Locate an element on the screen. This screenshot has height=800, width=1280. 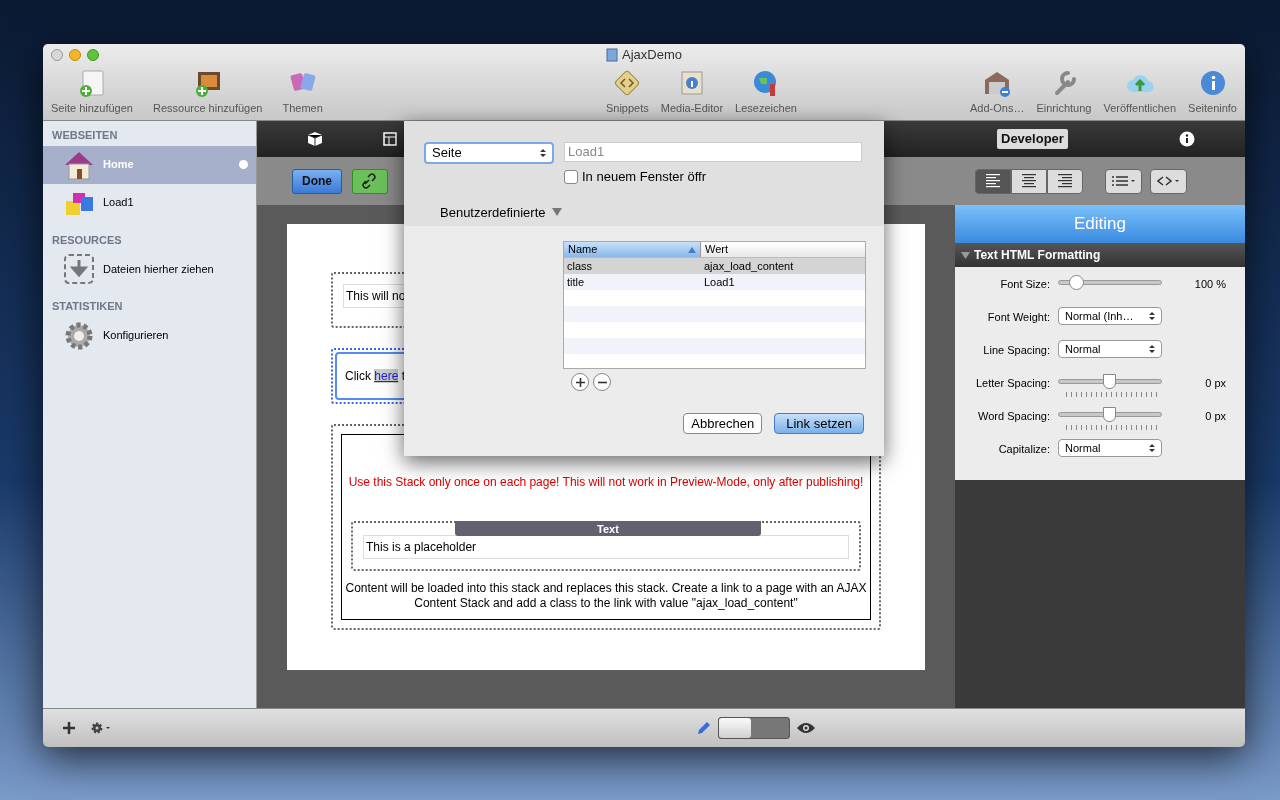
layout-icon is located at coordinates (390, 139).